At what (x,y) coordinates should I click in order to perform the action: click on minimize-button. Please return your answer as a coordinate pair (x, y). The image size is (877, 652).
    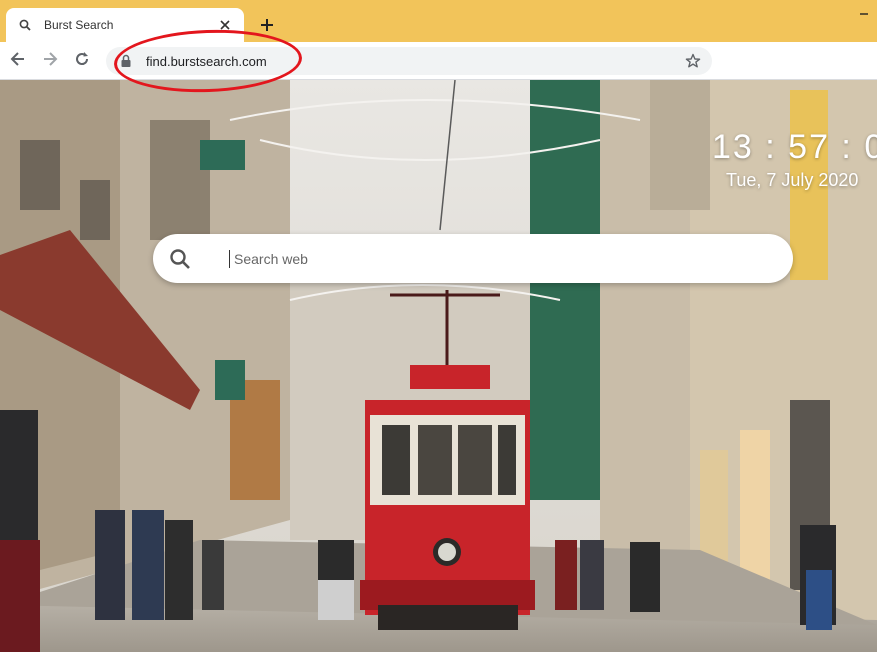
    Looking at the image, I should click on (864, 13).